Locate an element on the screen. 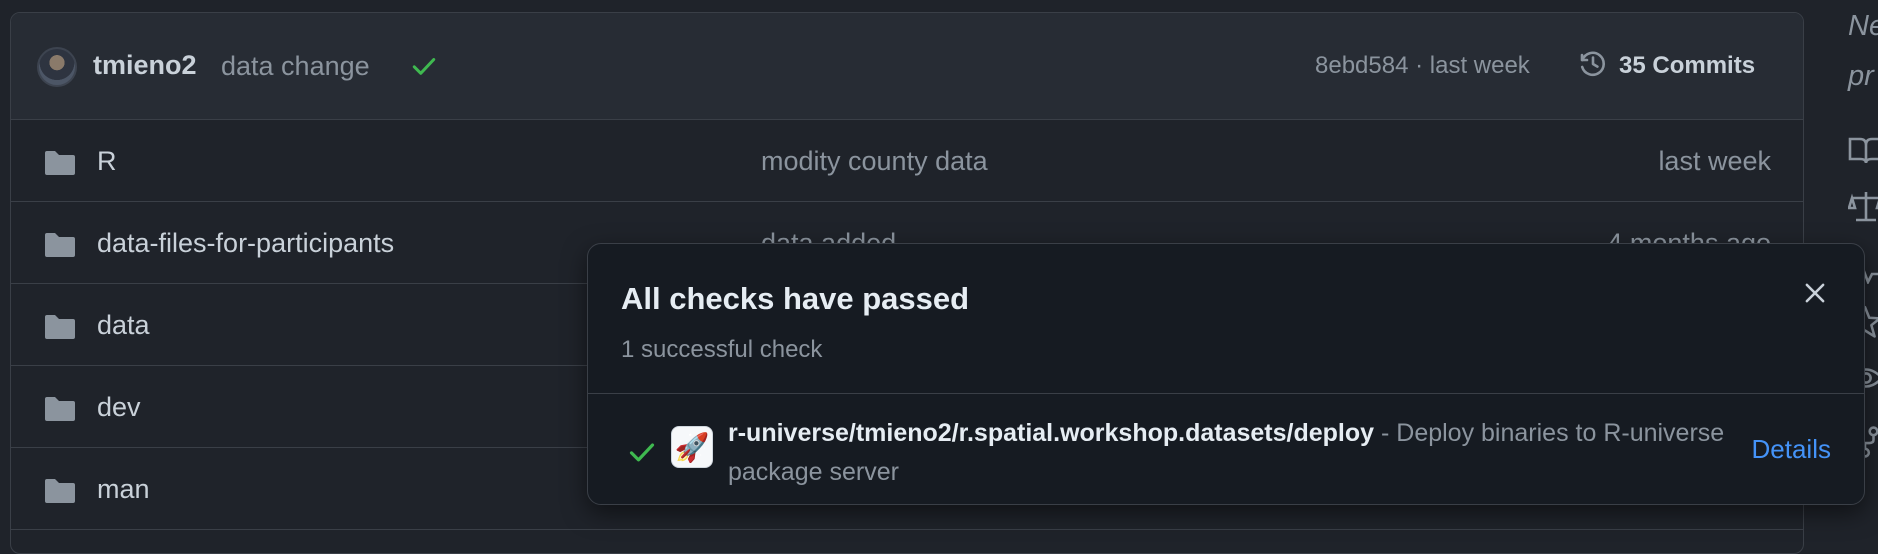 The height and width of the screenshot is (554, 1878). side-panel-text-line1: Ne is located at coordinates (1863, 26).